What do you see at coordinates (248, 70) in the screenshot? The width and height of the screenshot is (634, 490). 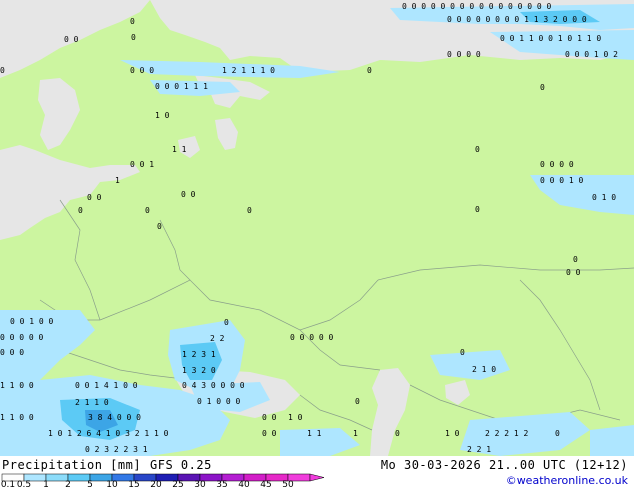 I see `precip-value-label: 1 2 1 1 1 0` at bounding box center [248, 70].